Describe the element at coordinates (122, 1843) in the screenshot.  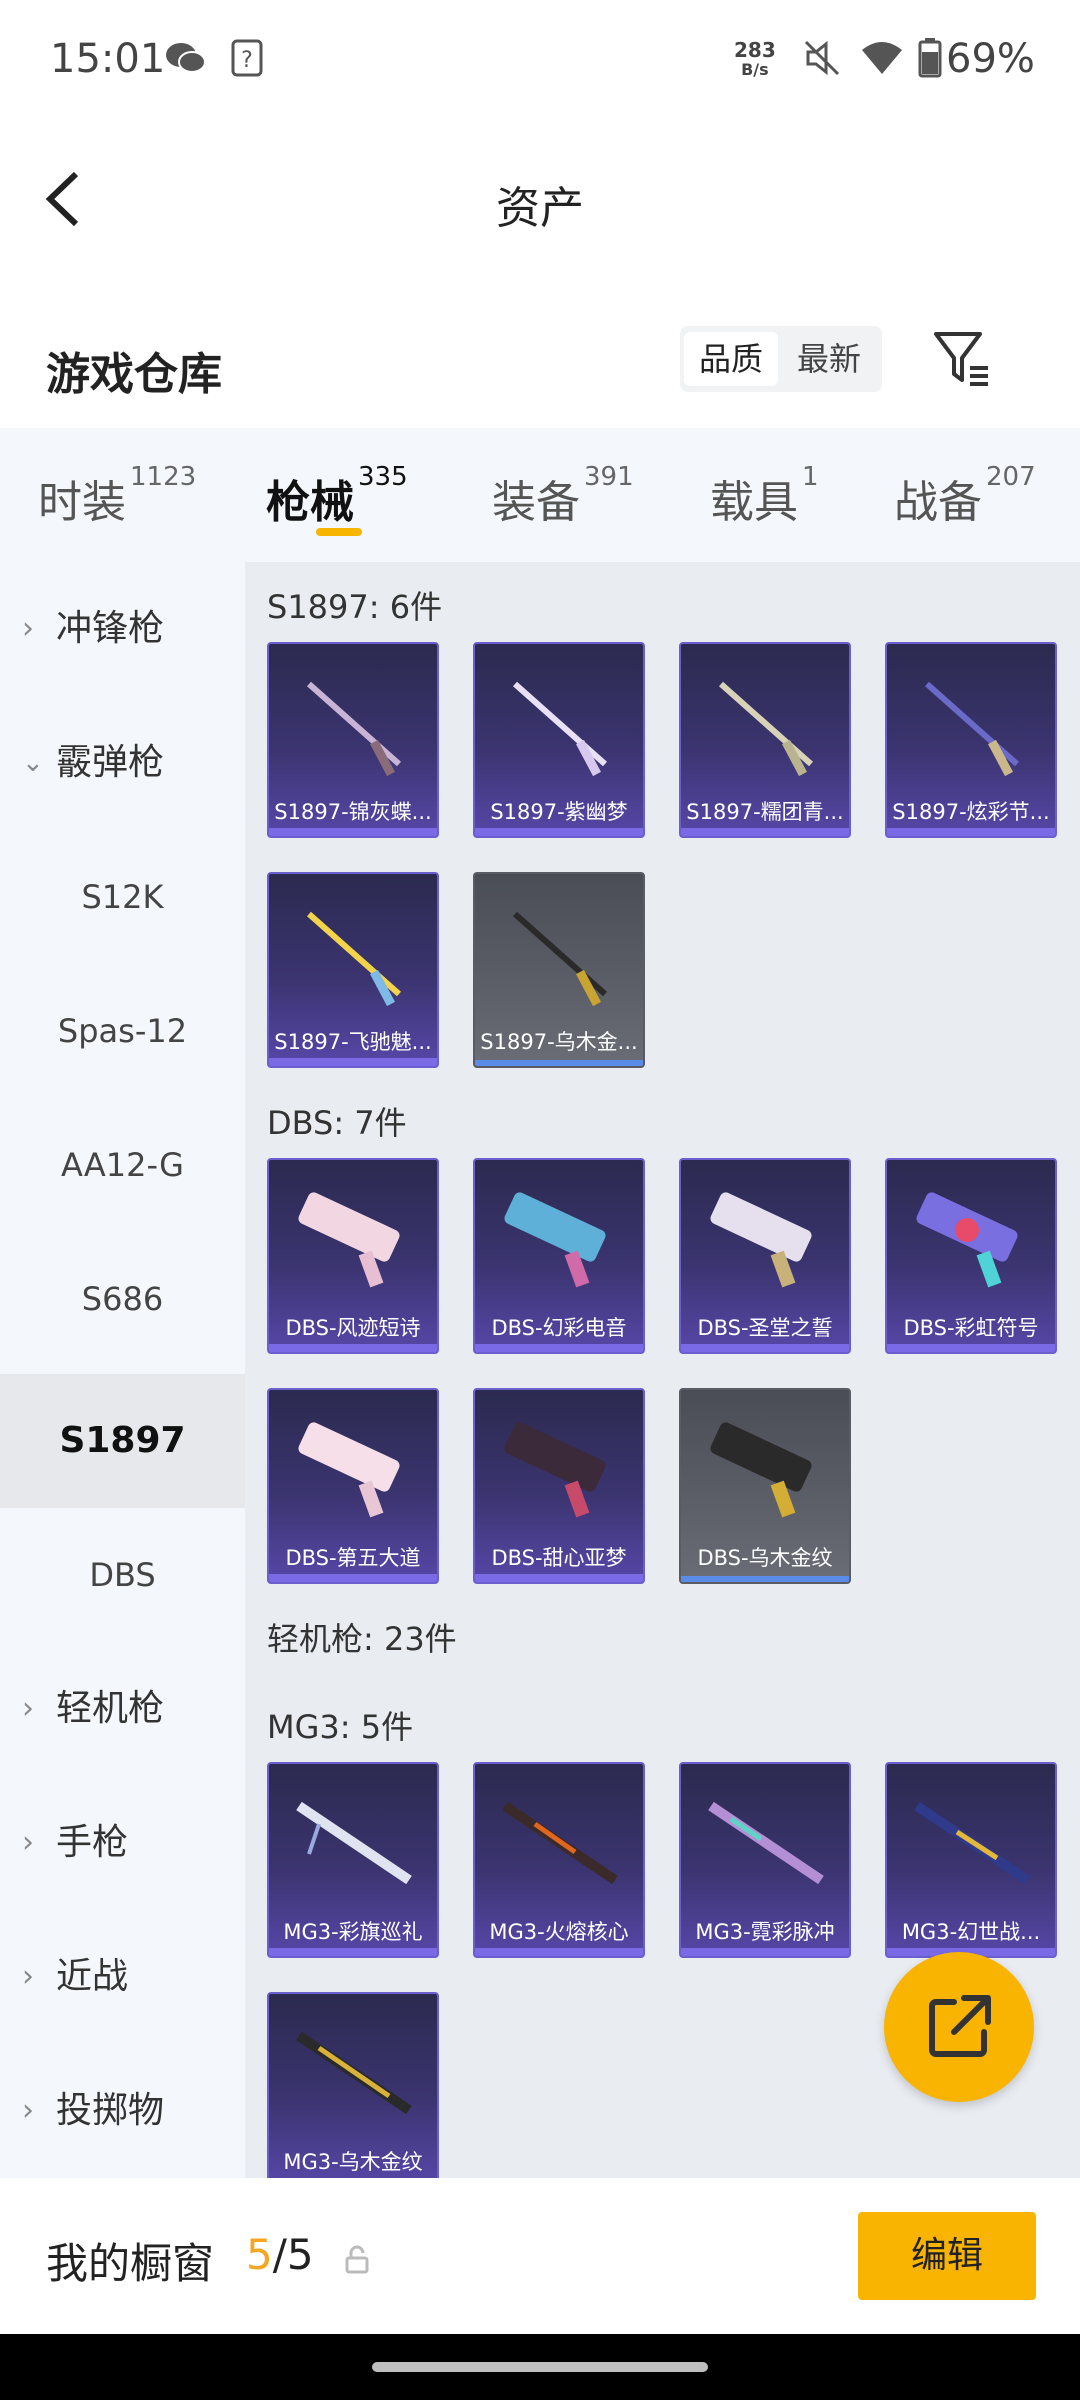
I see `sidebar-item-pistol: › 手枪` at that location.